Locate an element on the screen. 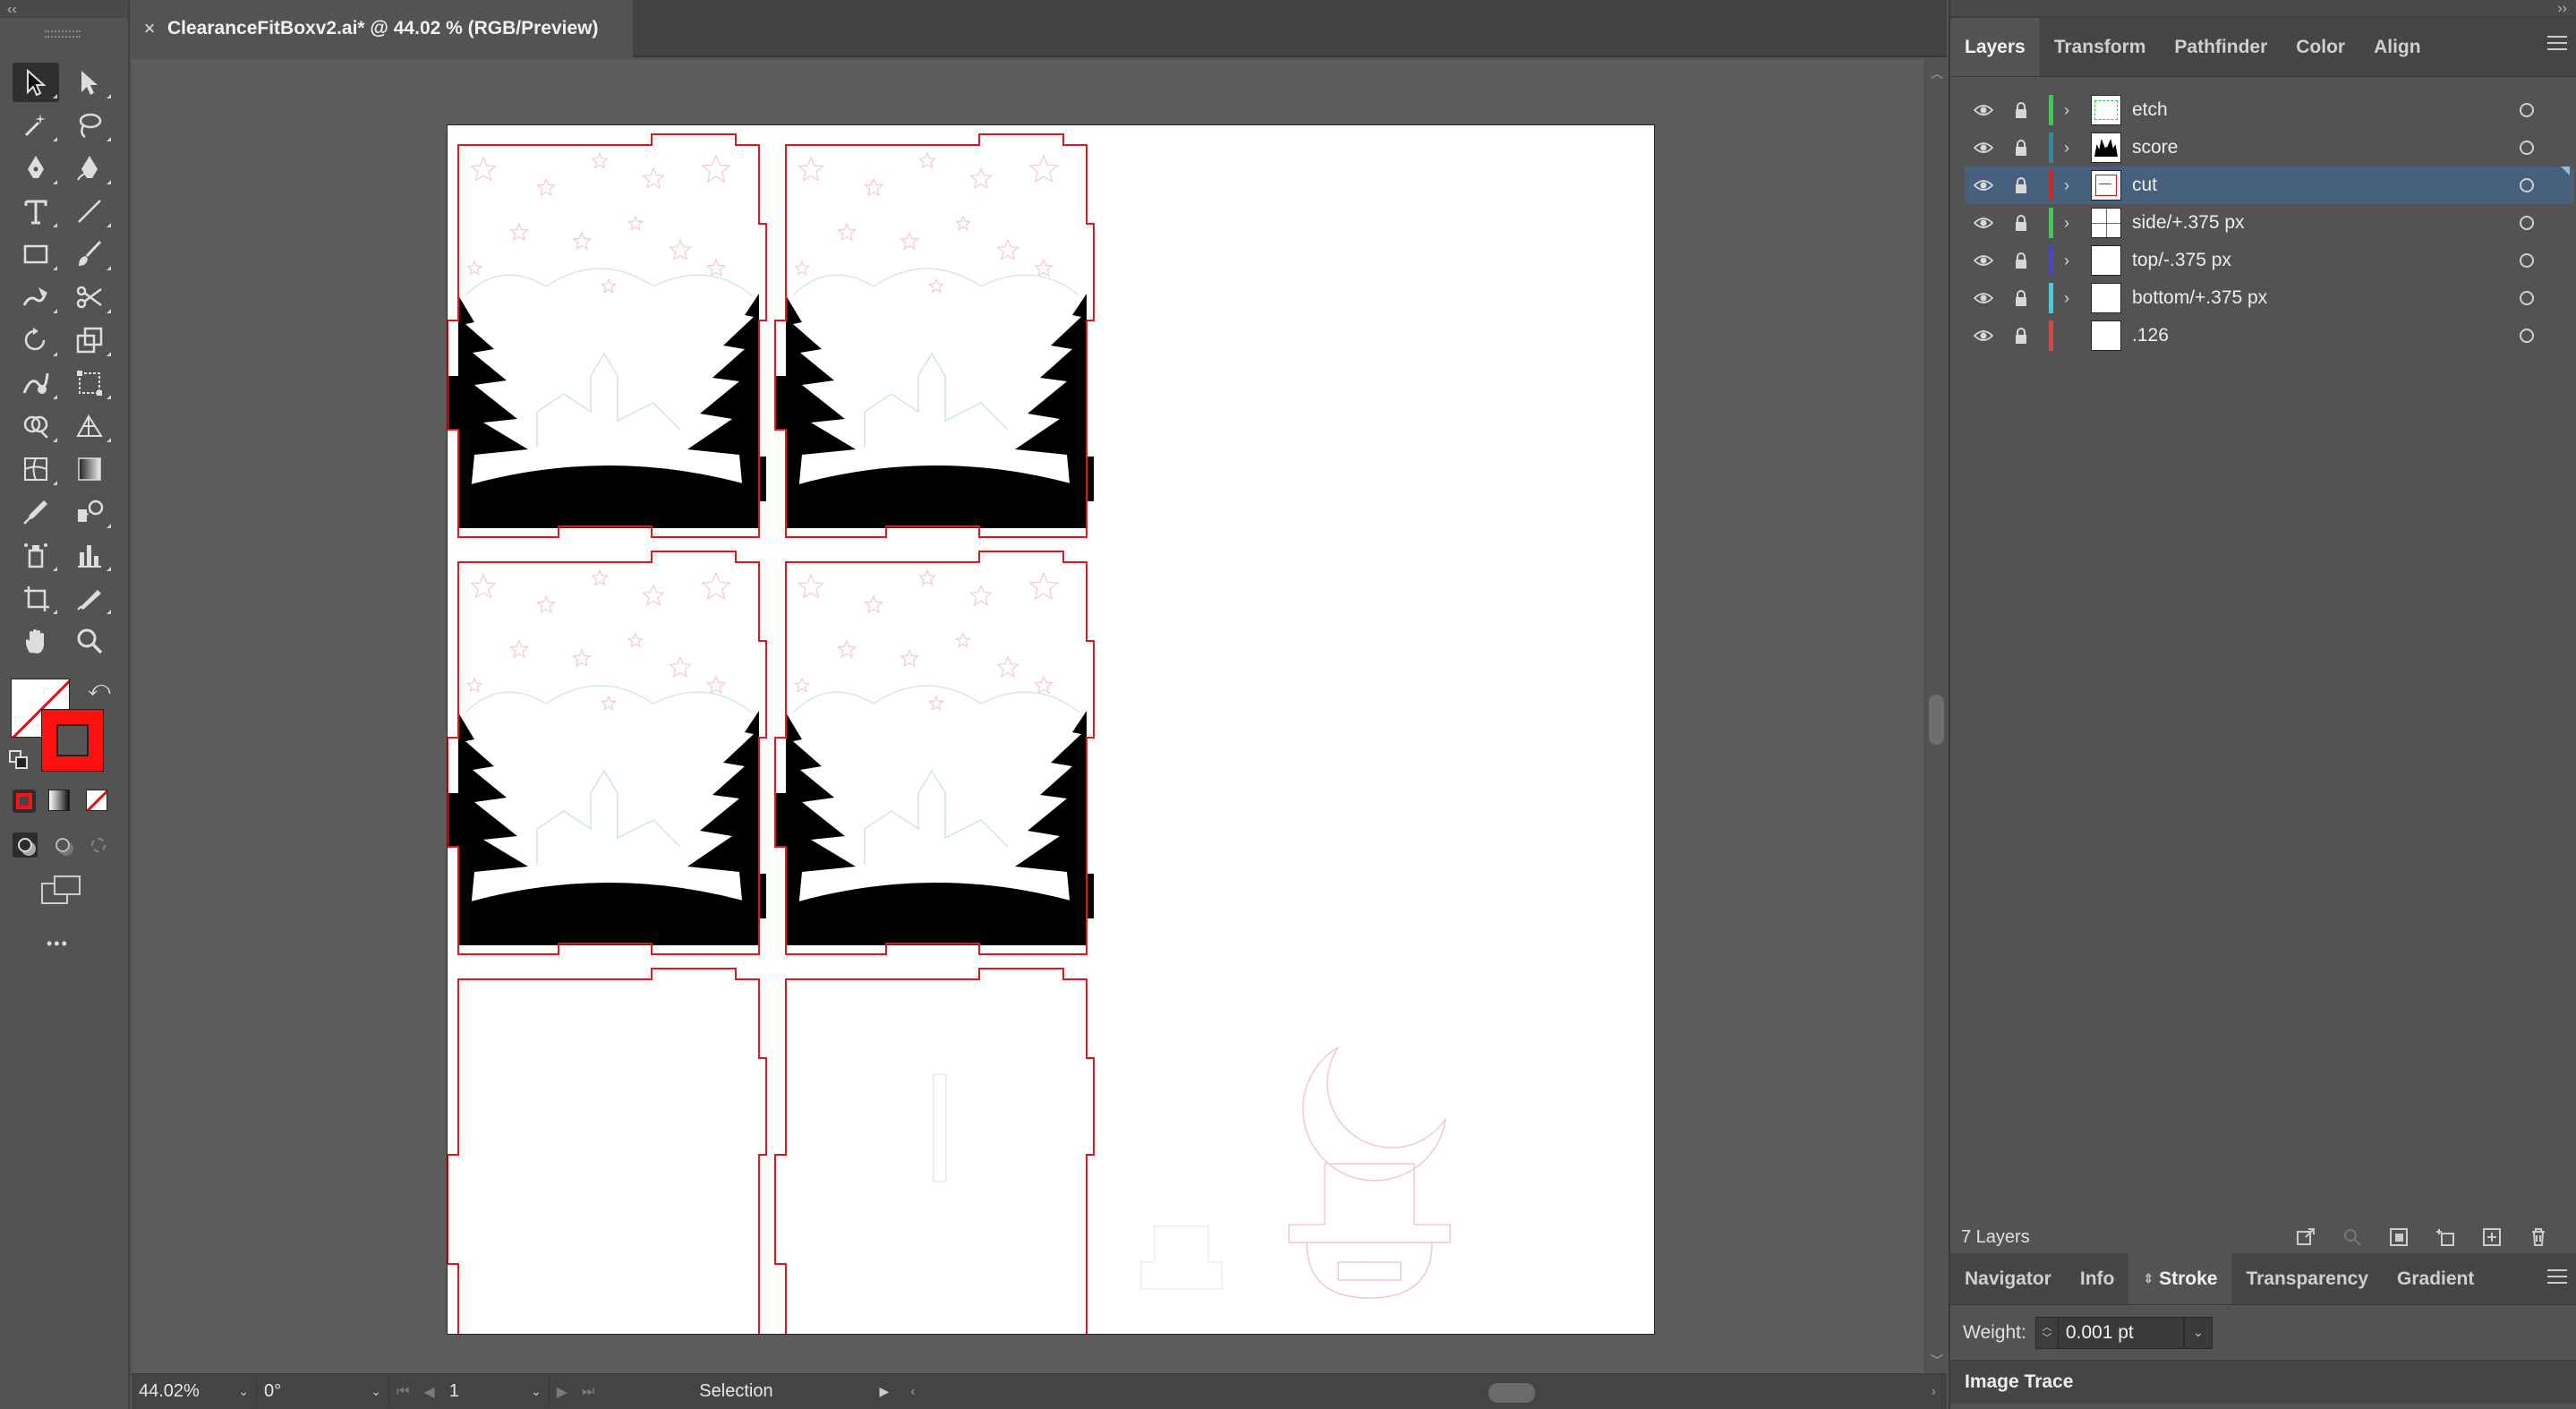 This screenshot has height=1409, width=2576. line-tool is located at coordinates (89, 212).